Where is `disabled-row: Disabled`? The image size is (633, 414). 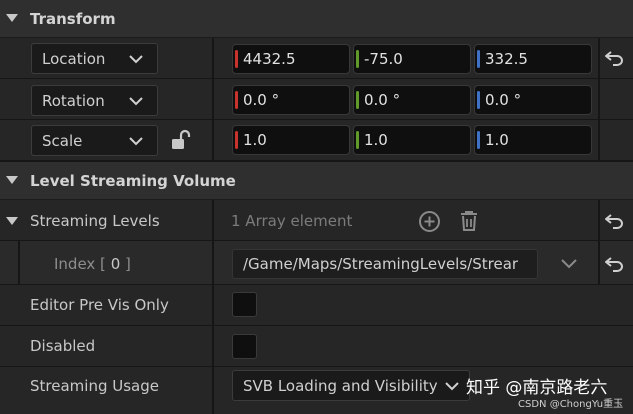 disabled-row: Disabled is located at coordinates (316, 346).